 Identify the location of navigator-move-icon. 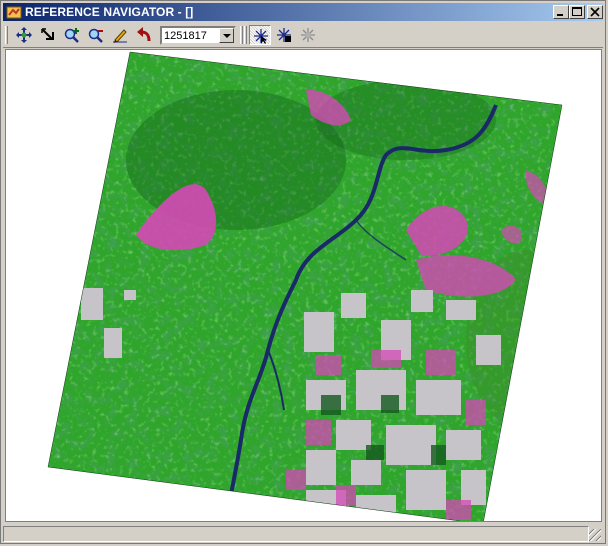
(284, 35).